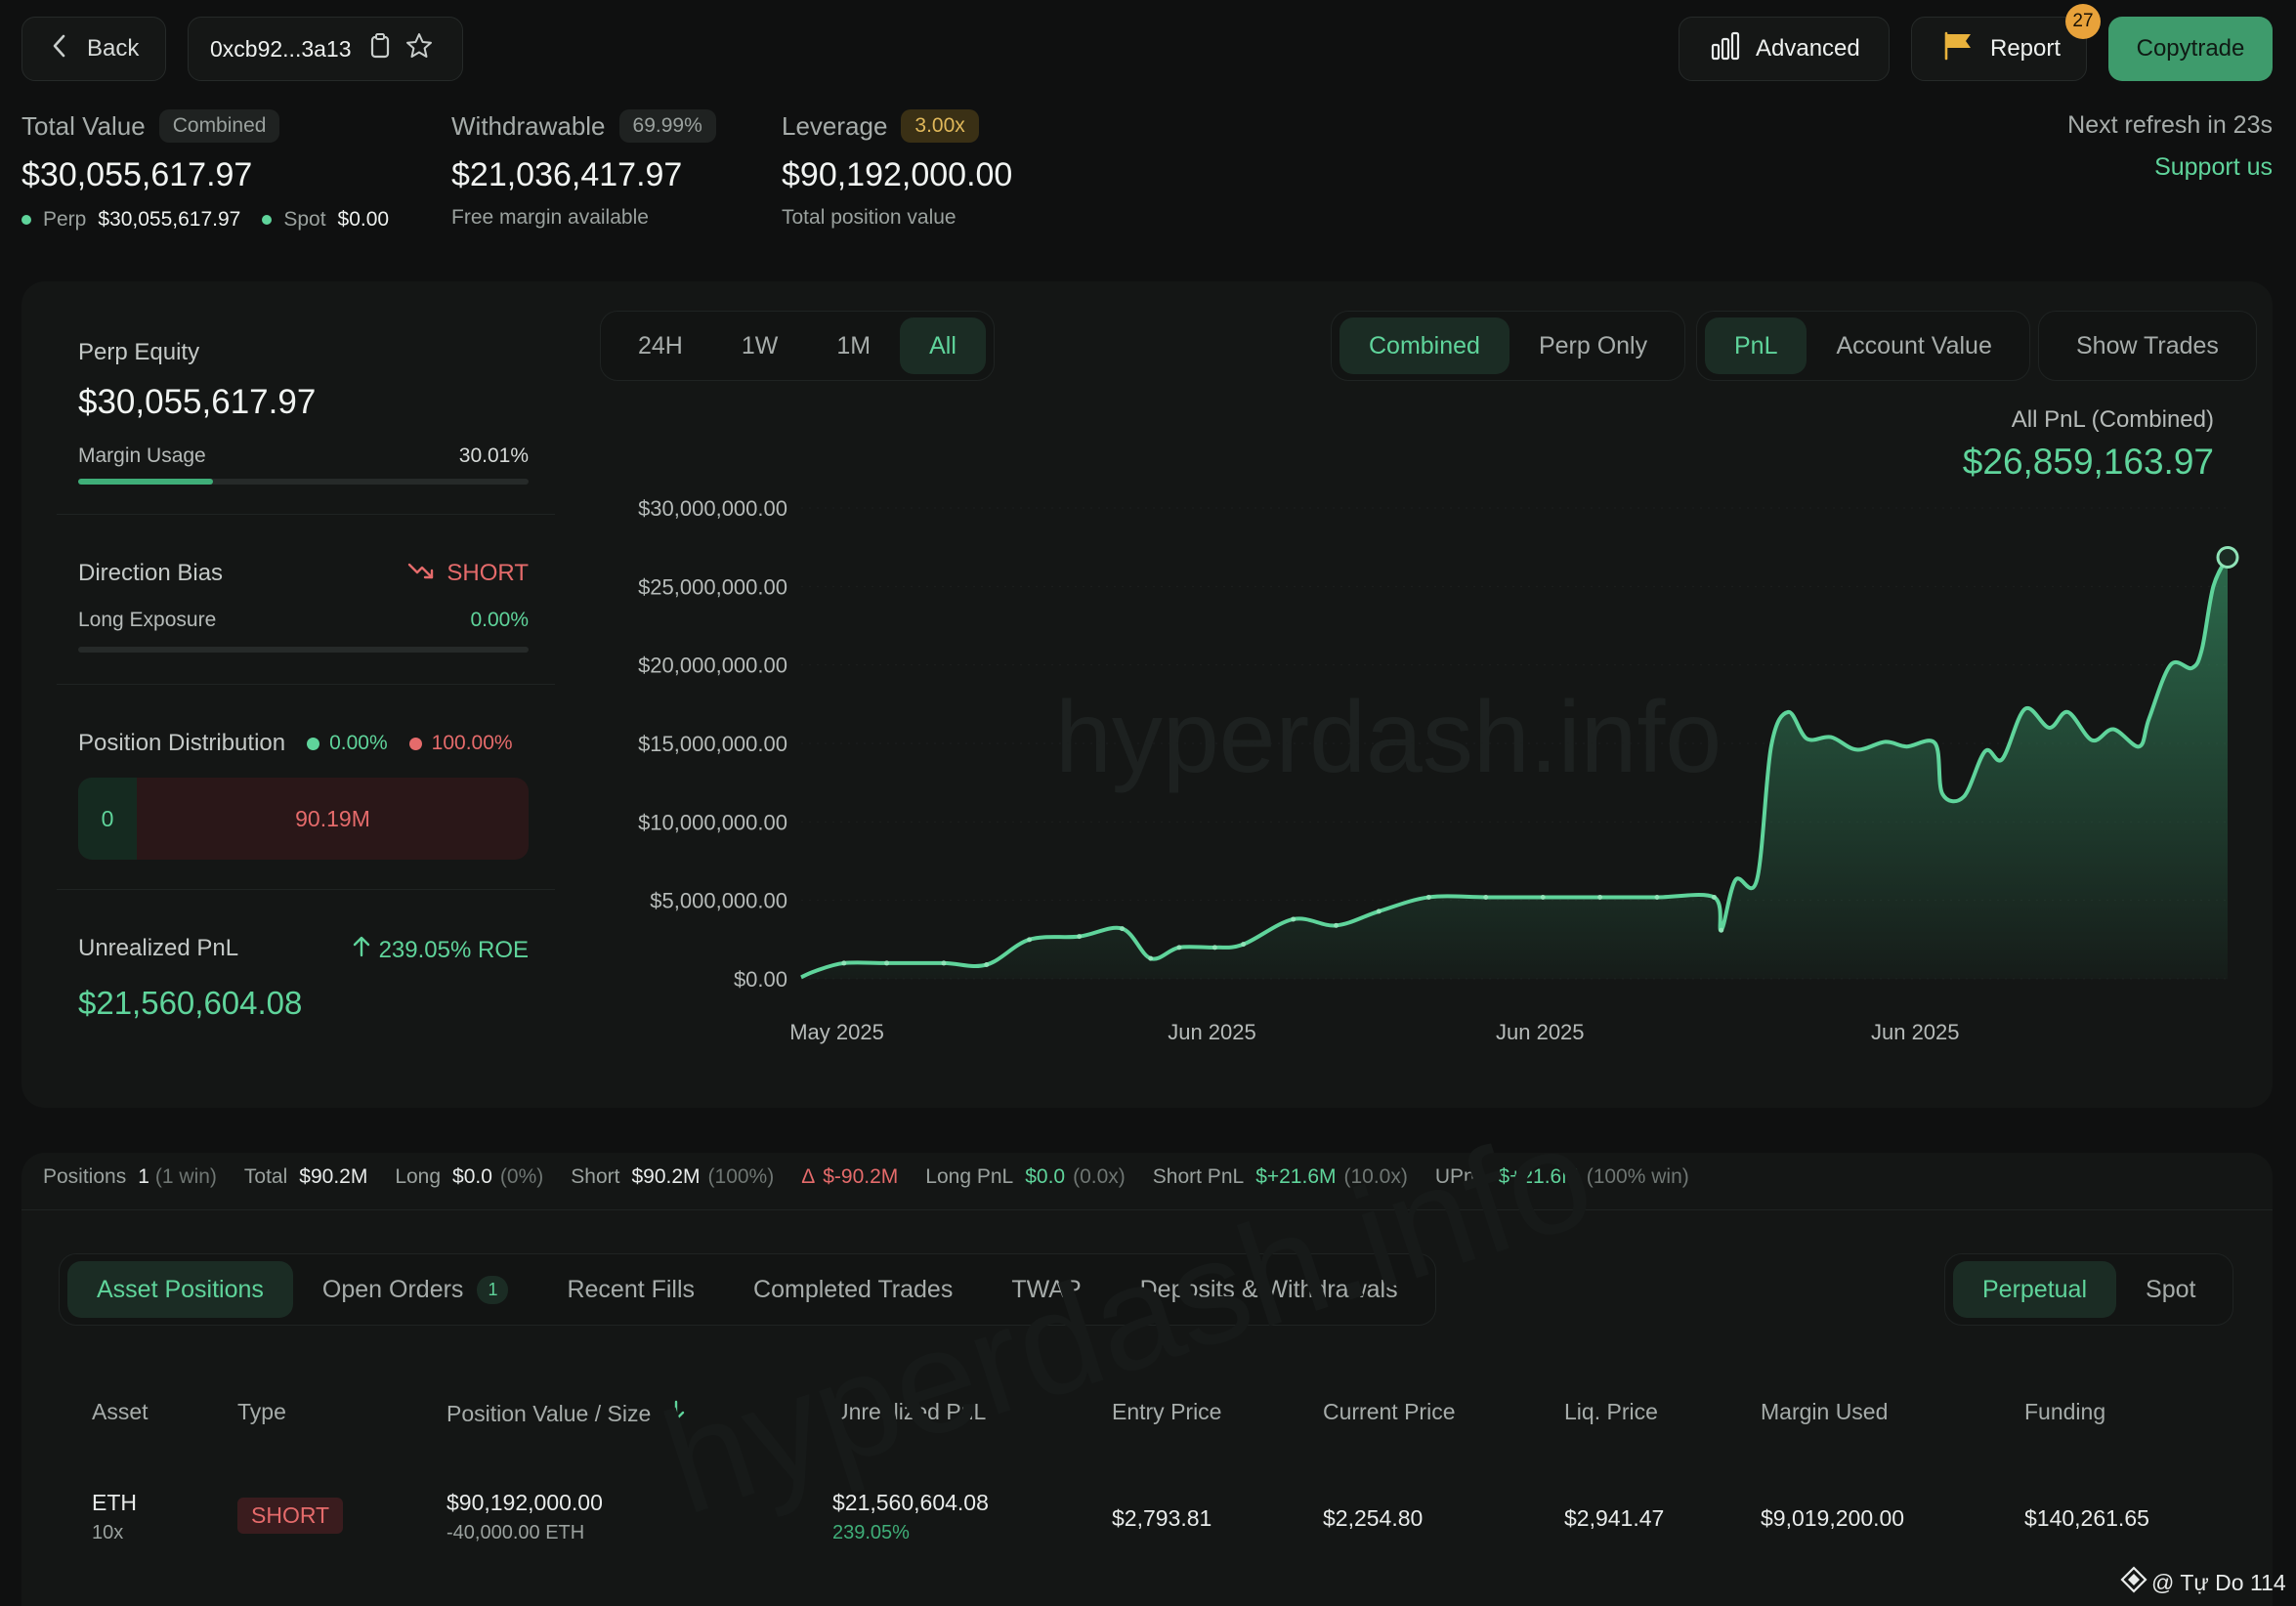 Image resolution: width=2296 pixels, height=1606 pixels. Describe the element at coordinates (2218, 1582) in the screenshot. I see `footer-credit-text: @ Tự Do 114` at that location.